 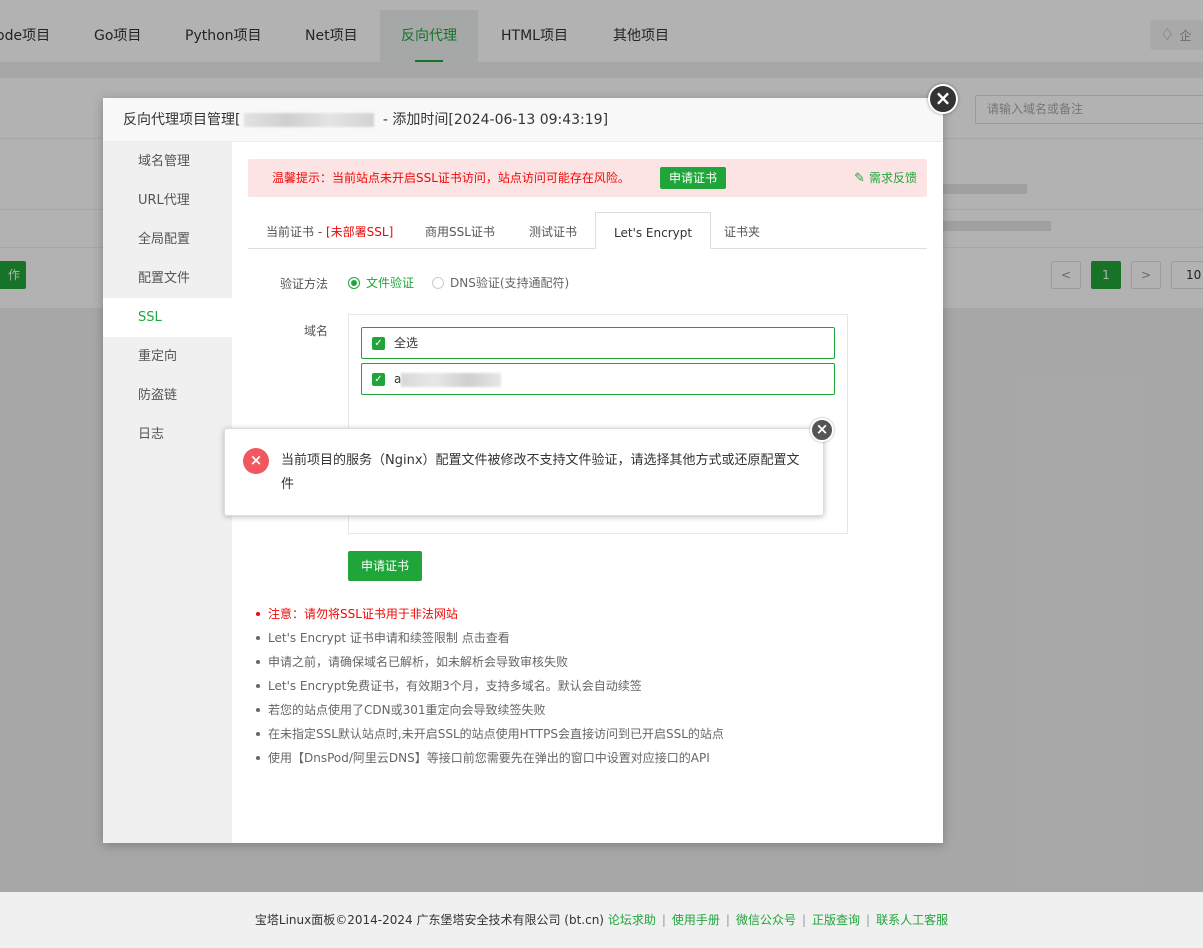 I want to click on radio-file-verify-label: 文件验证, so click(x=390, y=283).